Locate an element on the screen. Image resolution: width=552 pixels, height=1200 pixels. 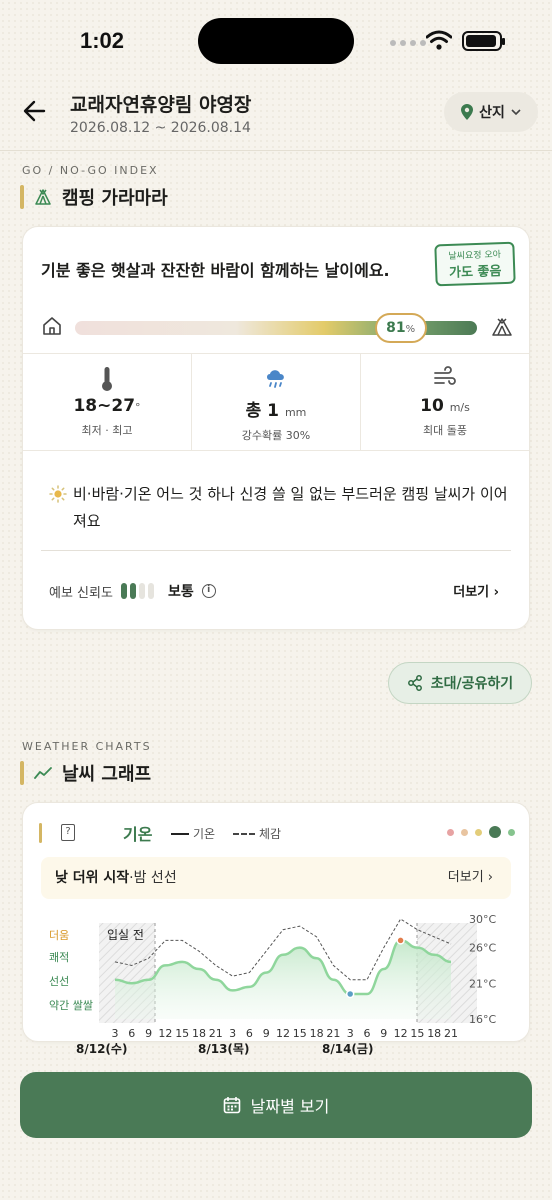
legend-temperature: 기온 is located at coordinates (193, 833).